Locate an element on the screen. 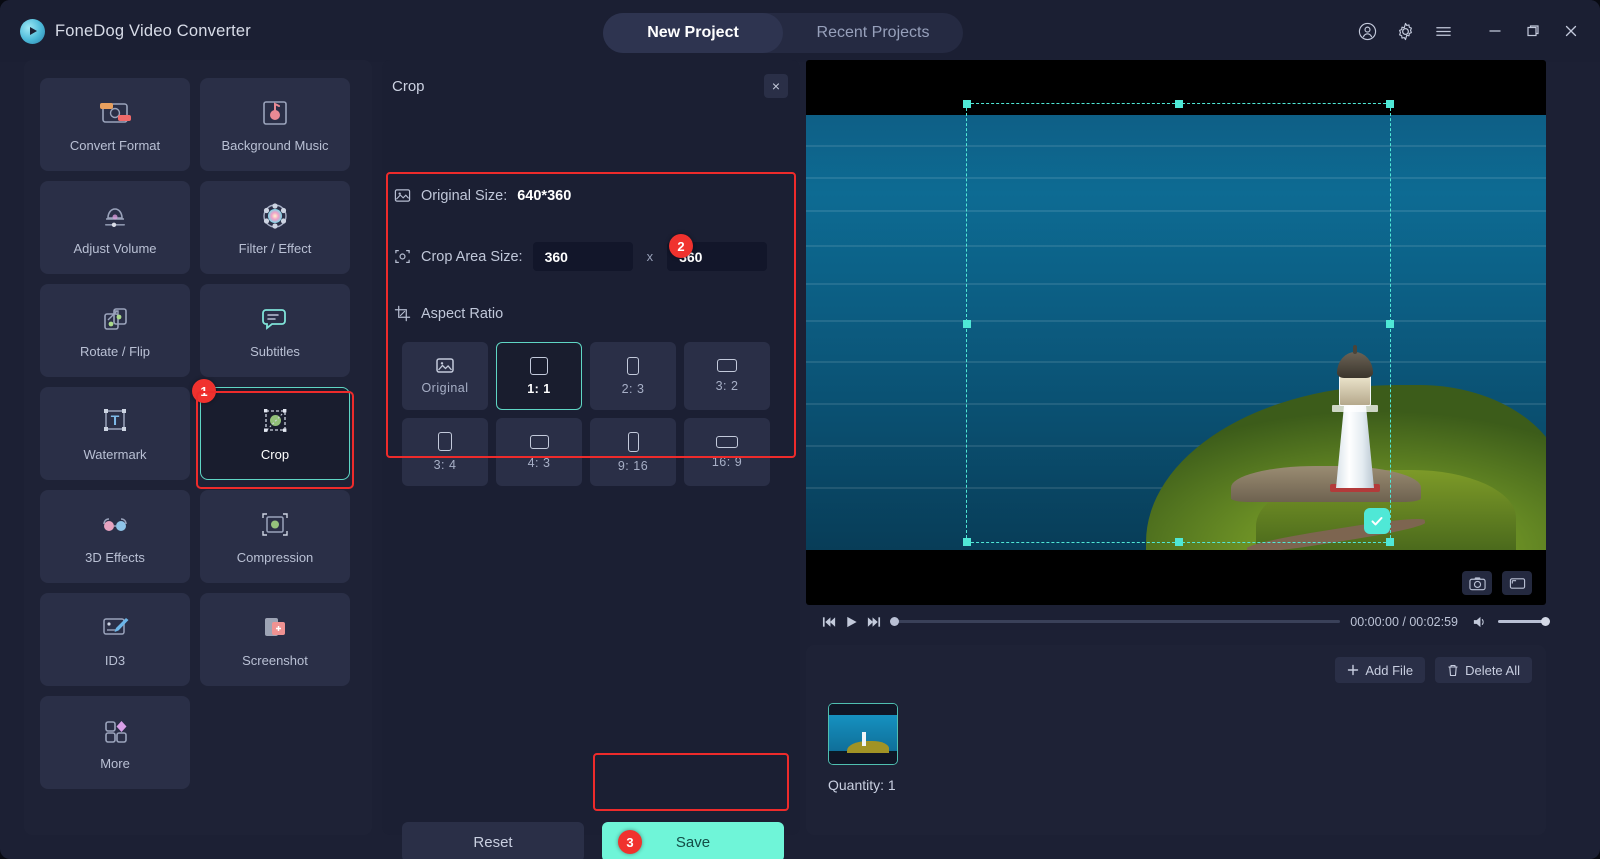 The image size is (1600, 859). delete-all-button: Delete All is located at coordinates (1483, 670).